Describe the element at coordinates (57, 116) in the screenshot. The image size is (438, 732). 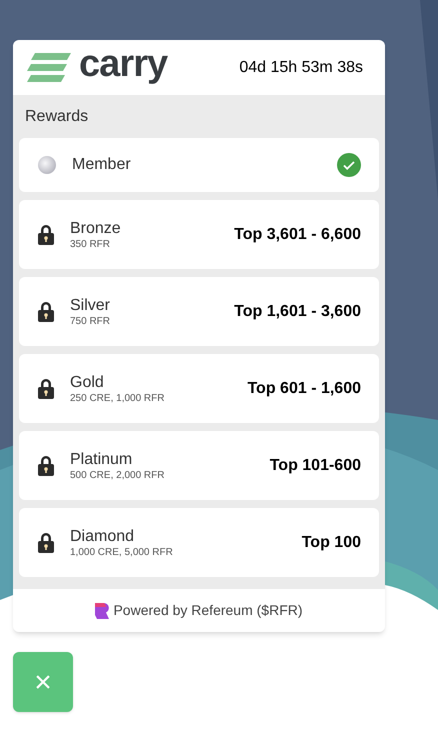
I see `section-title: Rewards` at that location.